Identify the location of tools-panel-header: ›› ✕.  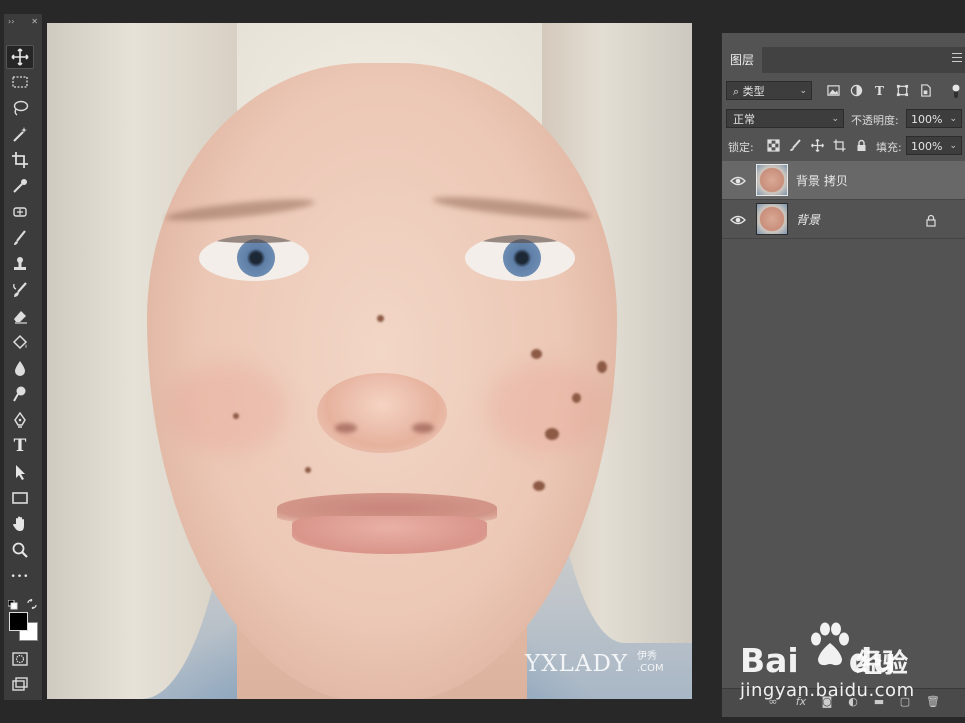
(23, 21).